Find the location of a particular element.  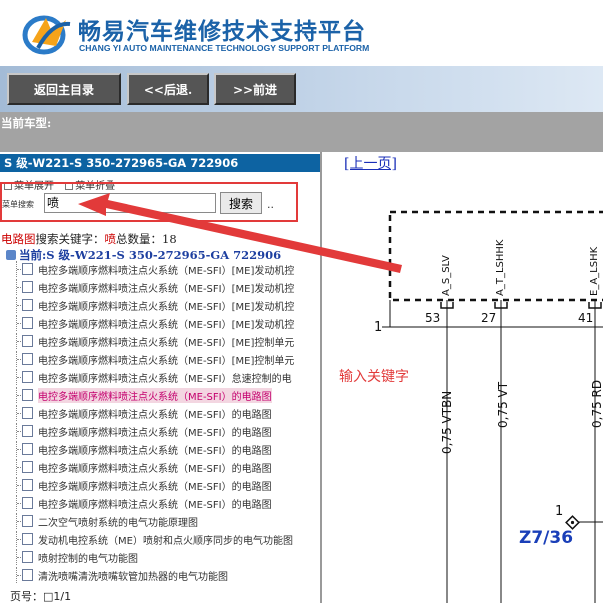

person-icon is located at coordinates (11, 255).